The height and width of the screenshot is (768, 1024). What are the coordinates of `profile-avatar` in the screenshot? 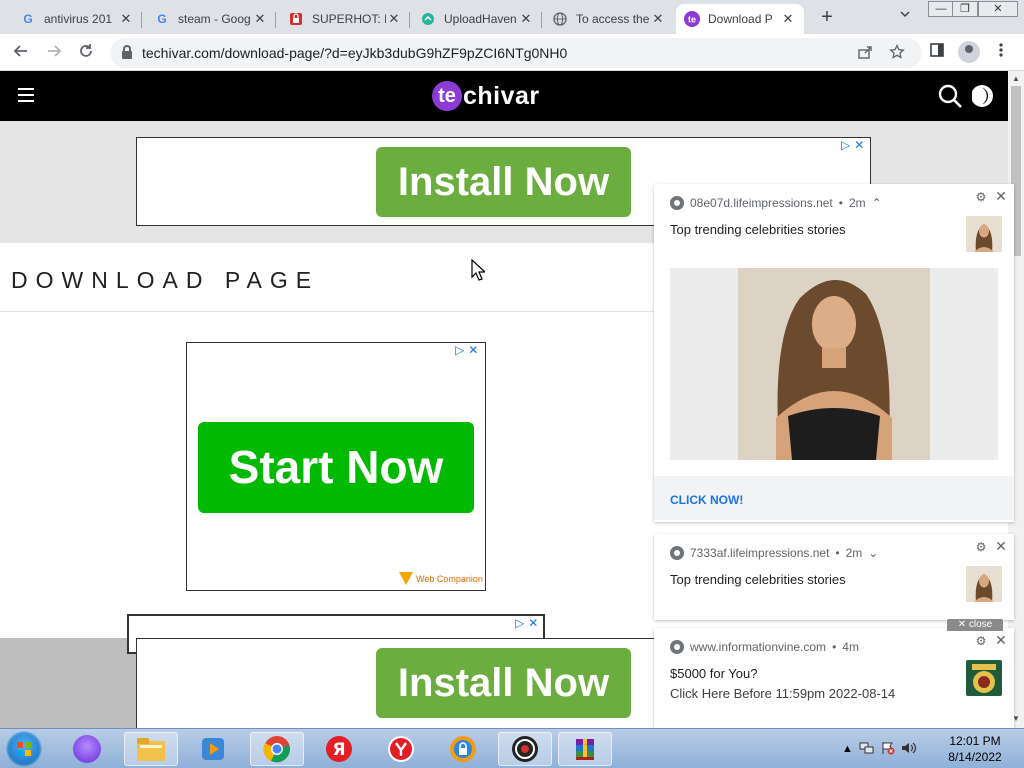 It's located at (969, 52).